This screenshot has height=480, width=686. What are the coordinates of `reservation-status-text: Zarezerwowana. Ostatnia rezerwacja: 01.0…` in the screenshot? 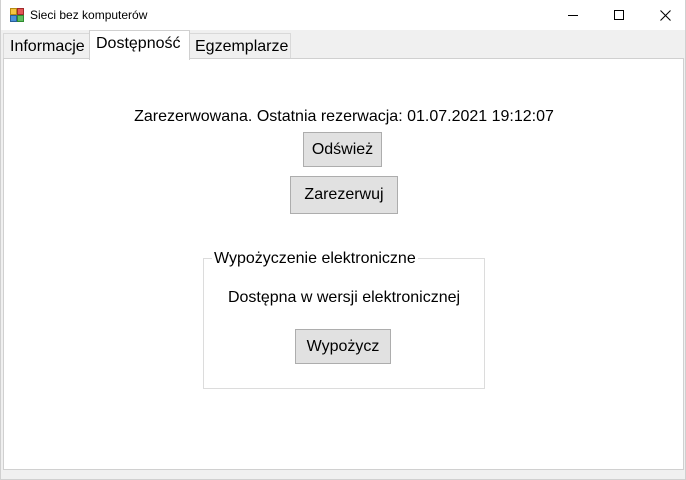 It's located at (344, 116).